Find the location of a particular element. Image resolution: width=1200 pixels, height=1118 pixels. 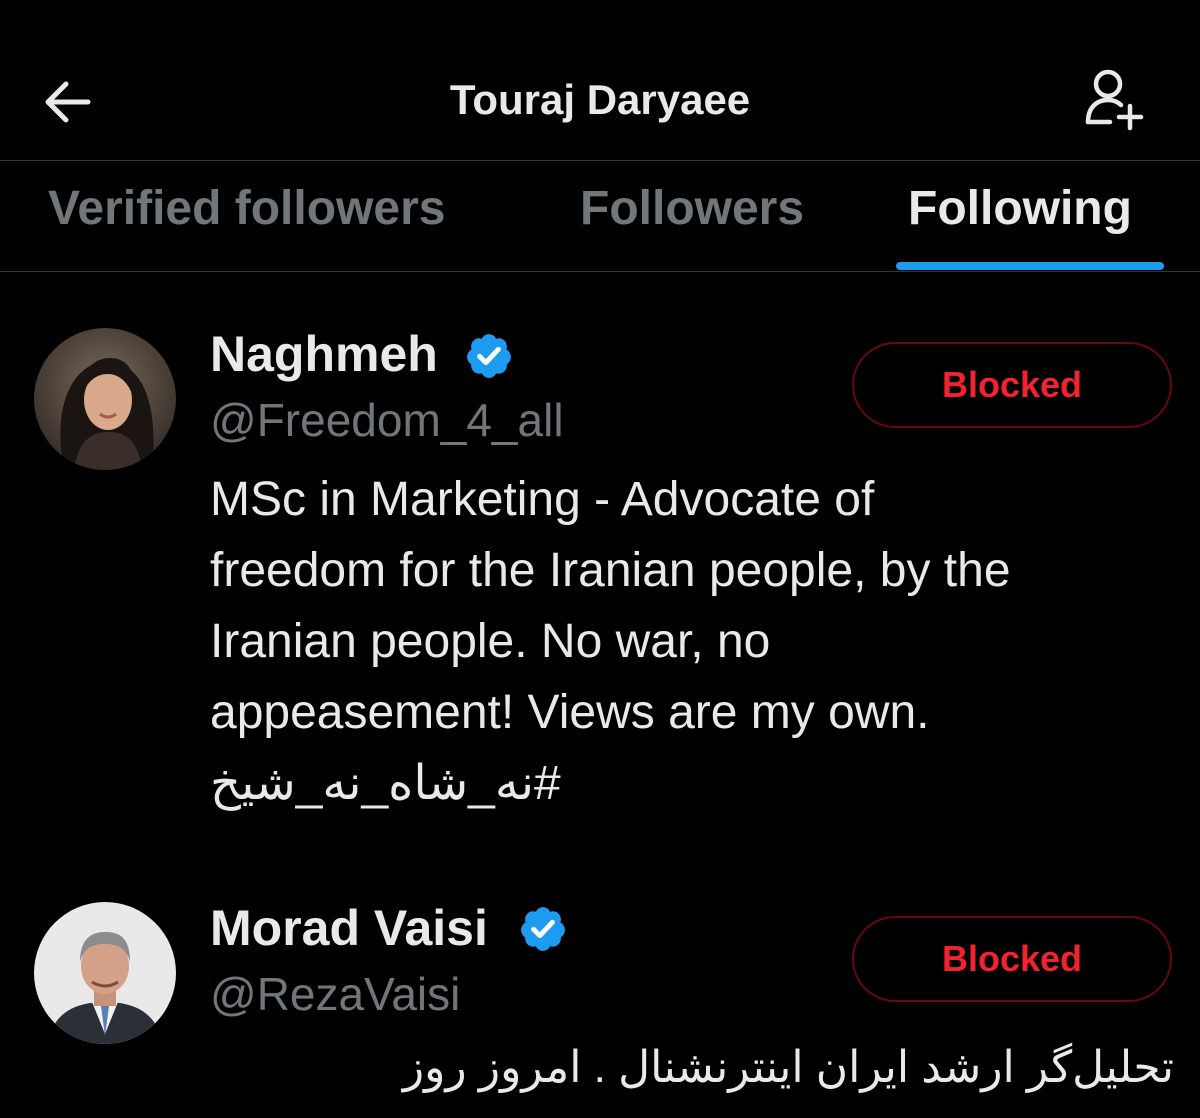

user-handle: @Freedom_4_all is located at coordinates (387, 420).